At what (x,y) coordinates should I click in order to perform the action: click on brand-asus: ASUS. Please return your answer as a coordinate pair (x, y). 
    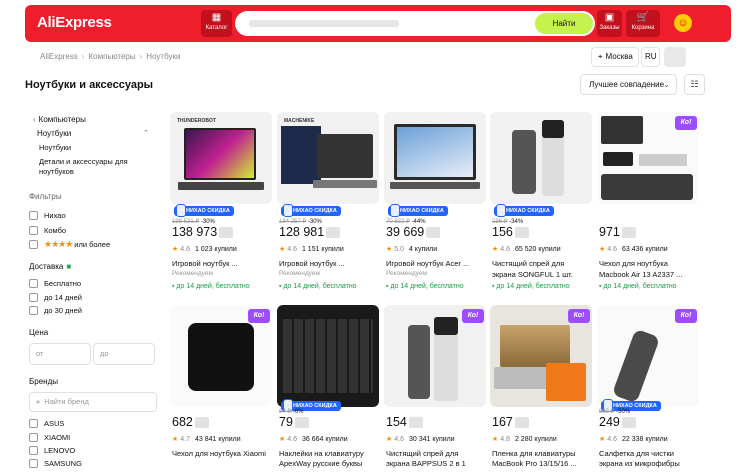
    Looking at the image, I should click on (46, 423).